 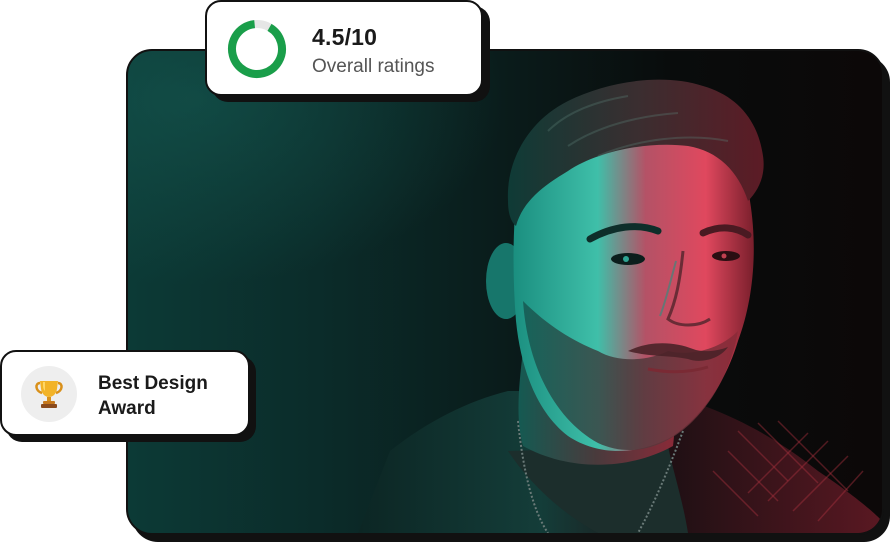 I want to click on award-card: Best Design Award, so click(x=125, y=393).